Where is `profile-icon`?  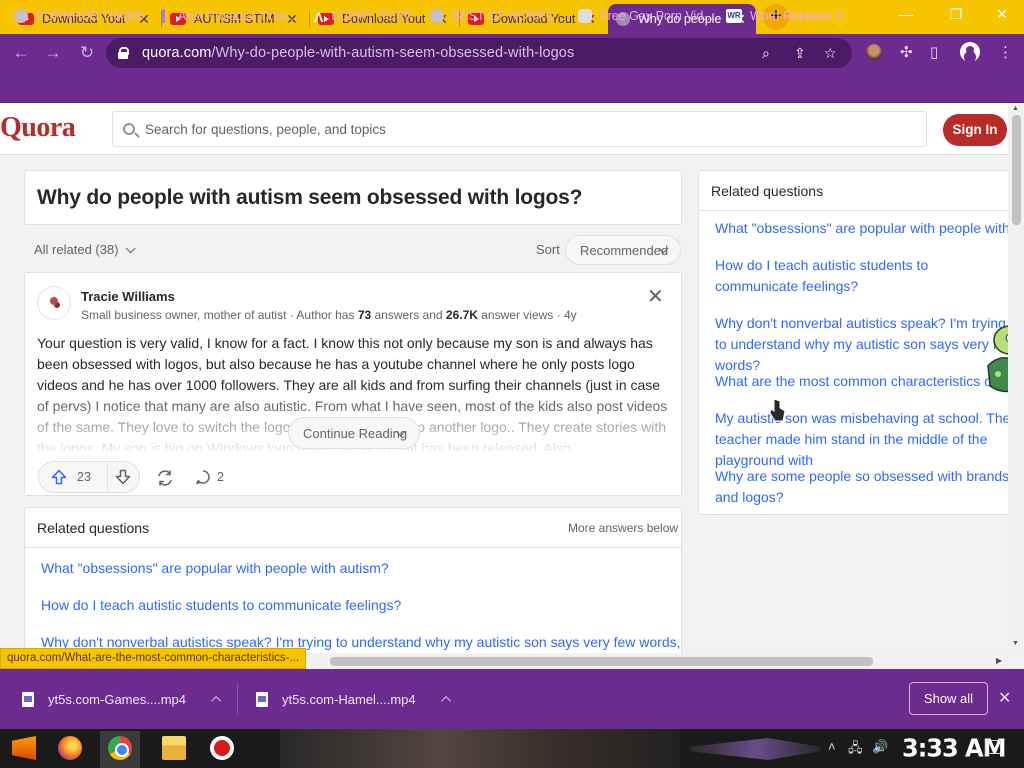 profile-icon is located at coordinates (970, 52).